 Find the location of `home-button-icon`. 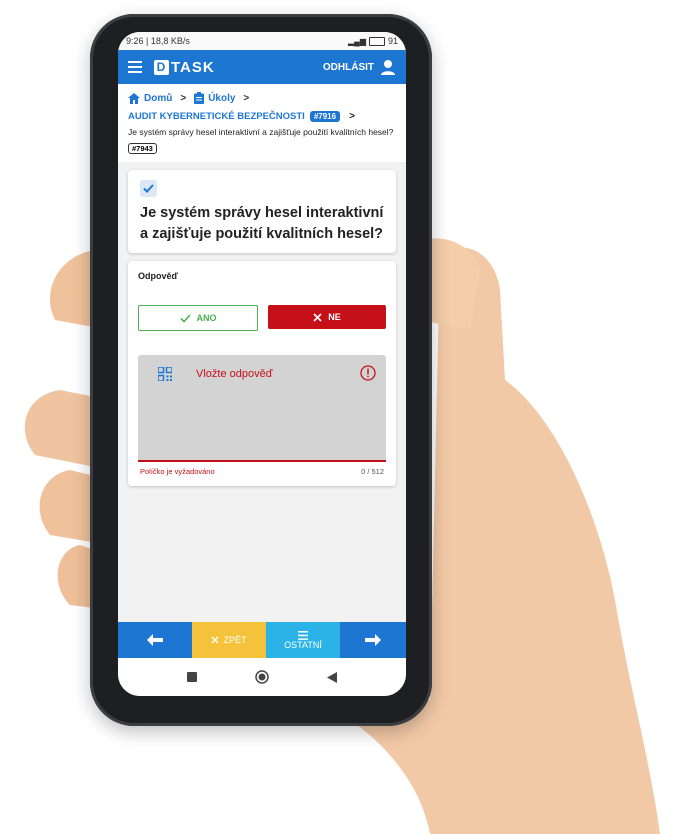

home-button-icon is located at coordinates (262, 677).